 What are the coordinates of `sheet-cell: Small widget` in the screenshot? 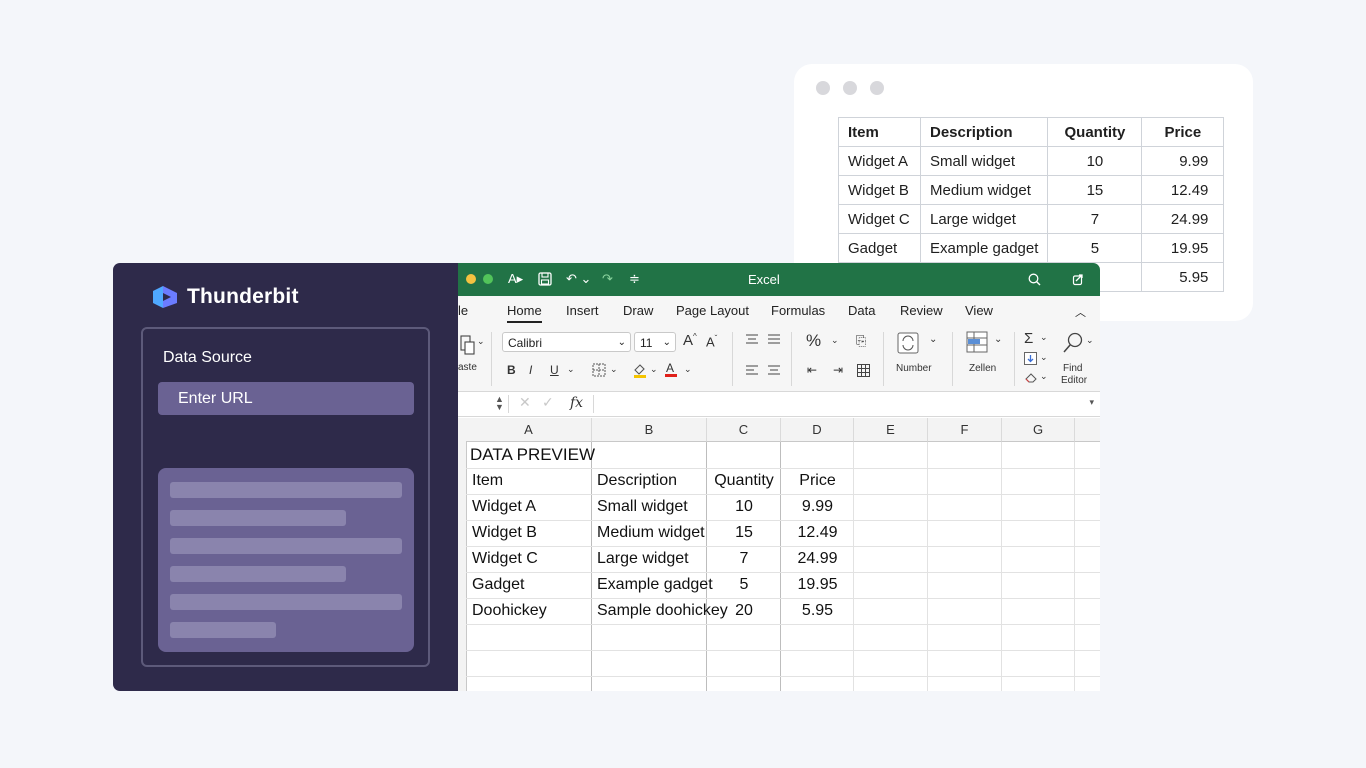 It's located at (642, 507).